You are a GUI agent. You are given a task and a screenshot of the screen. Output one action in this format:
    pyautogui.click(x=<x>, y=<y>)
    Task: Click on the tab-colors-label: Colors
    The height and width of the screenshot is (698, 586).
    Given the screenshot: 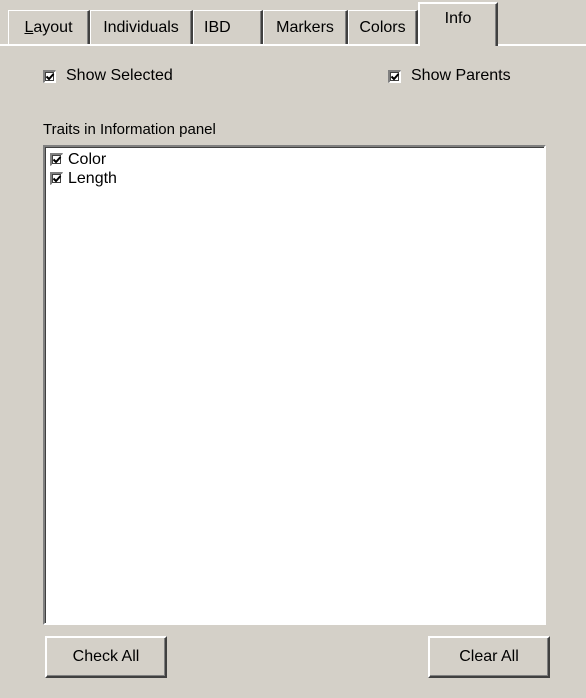 What is the action you would take?
    pyautogui.click(x=382, y=27)
    